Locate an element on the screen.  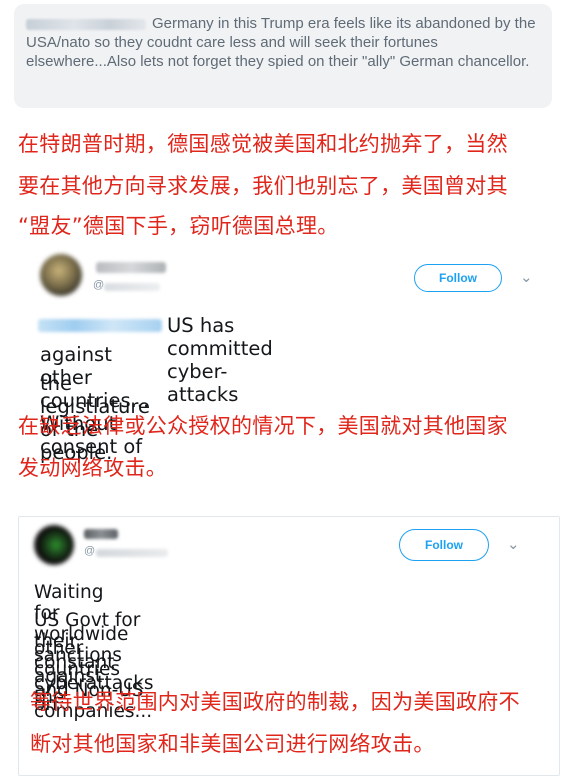
translation-3-line-2: 断对其他国家和非美国公司进行网络攻击。 is located at coordinates (232, 744).